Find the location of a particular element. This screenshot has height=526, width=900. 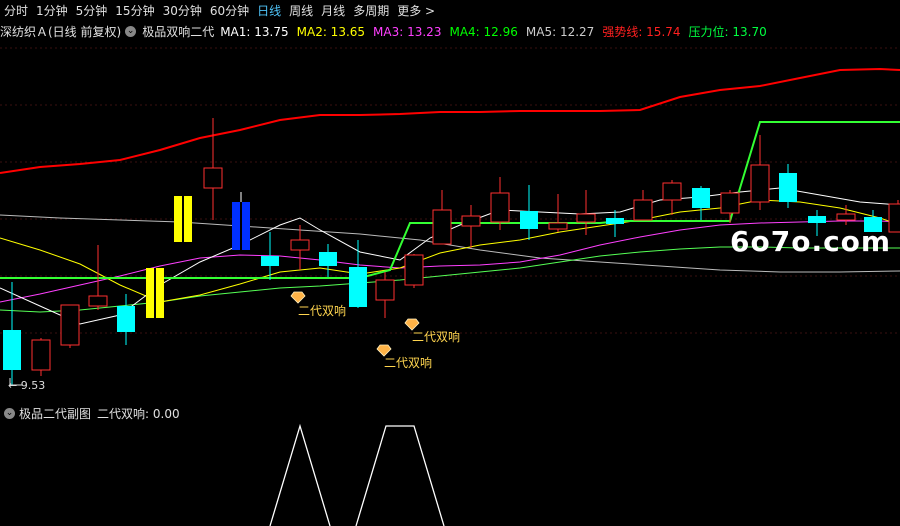

tab-4: 30分钟 is located at coordinates (182, 10).